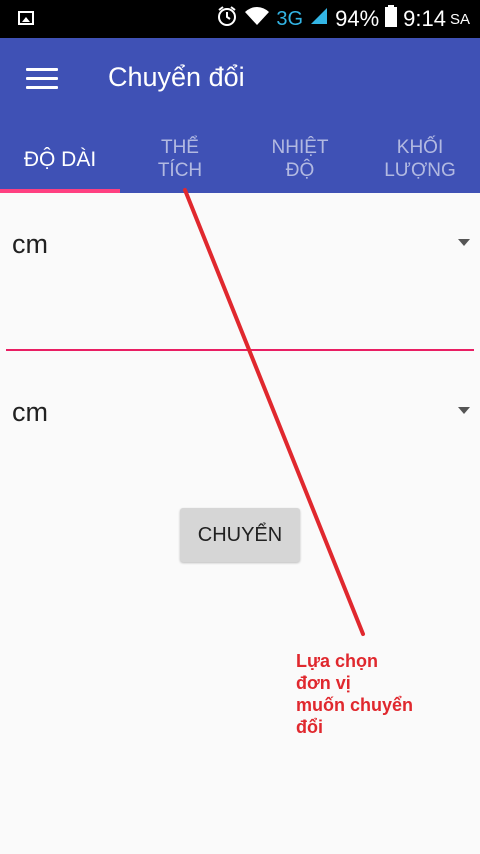 The height and width of the screenshot is (854, 480). What do you see at coordinates (240, 19) in the screenshot?
I see `status-bar: 3G 94% 9:14 SA` at bounding box center [240, 19].